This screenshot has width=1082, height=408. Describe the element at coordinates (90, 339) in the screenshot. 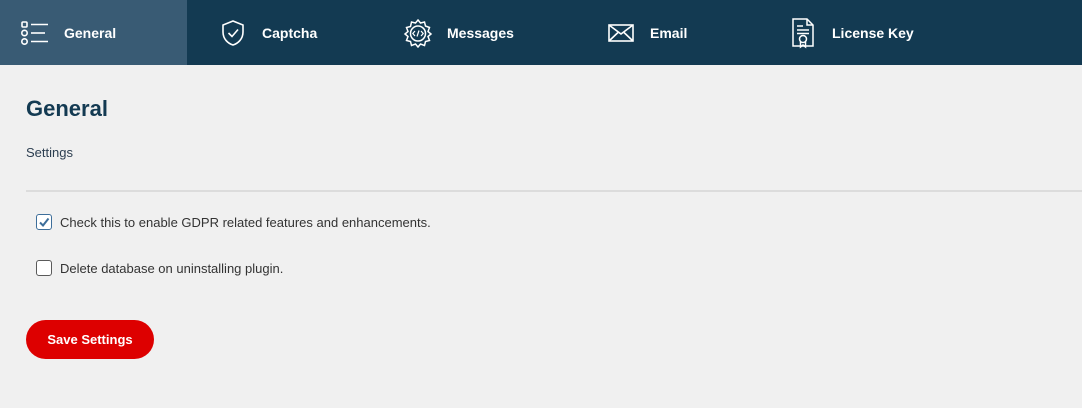

I see `save-settings-button: Save Settings` at that location.